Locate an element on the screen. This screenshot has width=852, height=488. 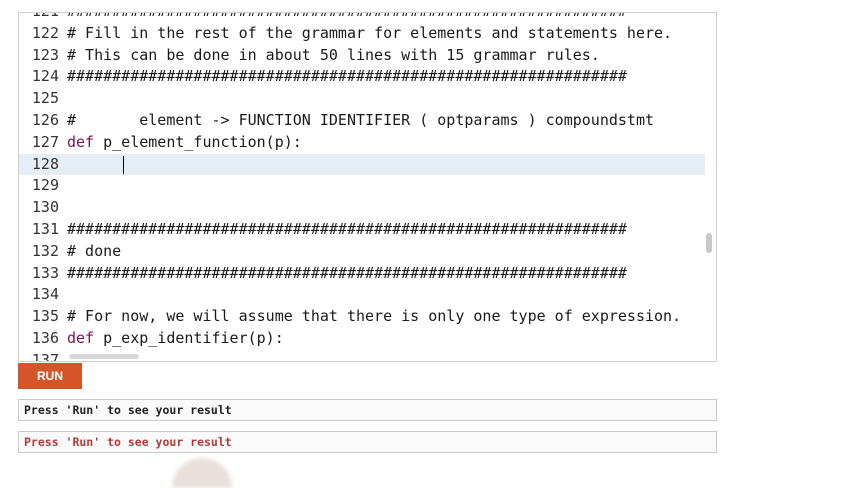
code-line: 125 is located at coordinates (362, 99).